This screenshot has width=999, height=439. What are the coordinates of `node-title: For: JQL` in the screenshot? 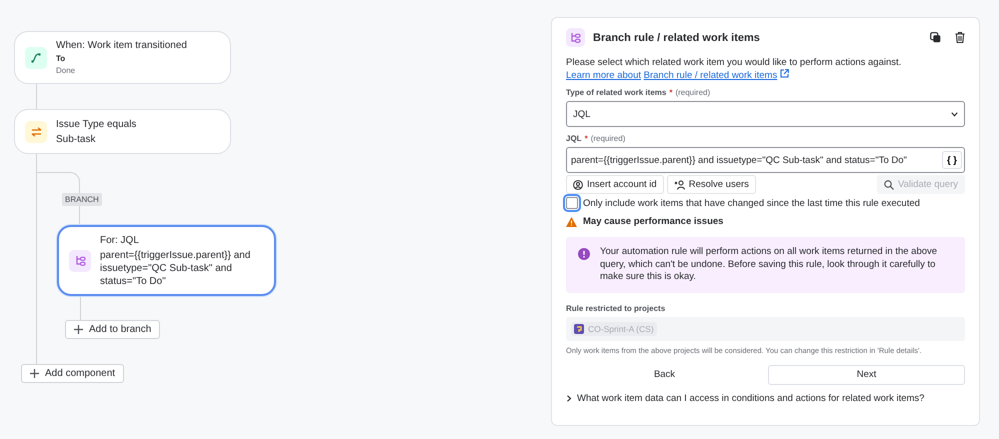 It's located at (120, 240).